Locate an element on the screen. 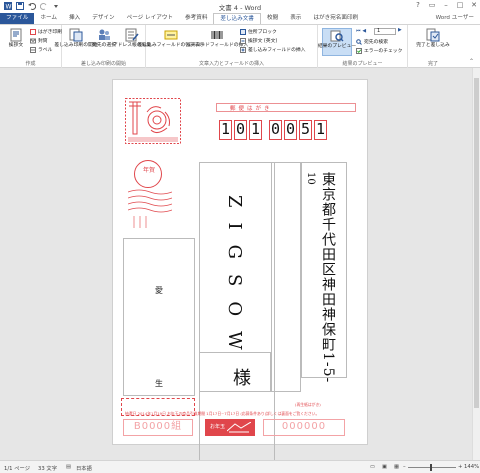 This screenshot has width=480, height=473. tab-file: ファイル is located at coordinates (17, 18).